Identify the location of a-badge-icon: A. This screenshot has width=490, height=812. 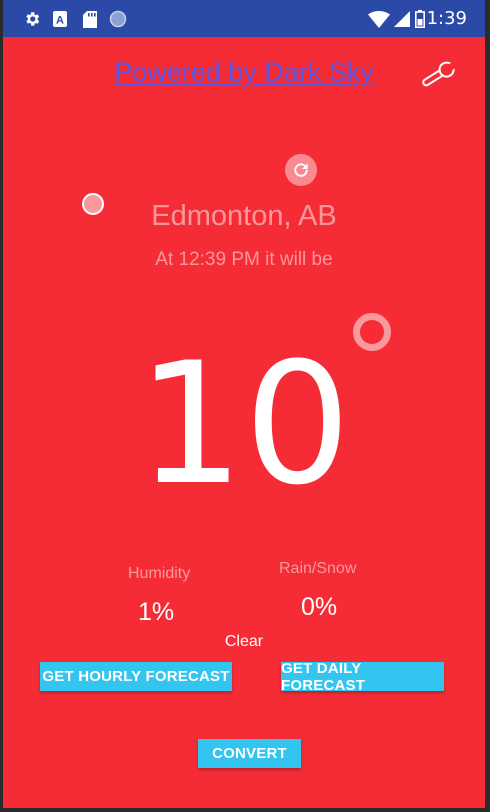
(60, 19).